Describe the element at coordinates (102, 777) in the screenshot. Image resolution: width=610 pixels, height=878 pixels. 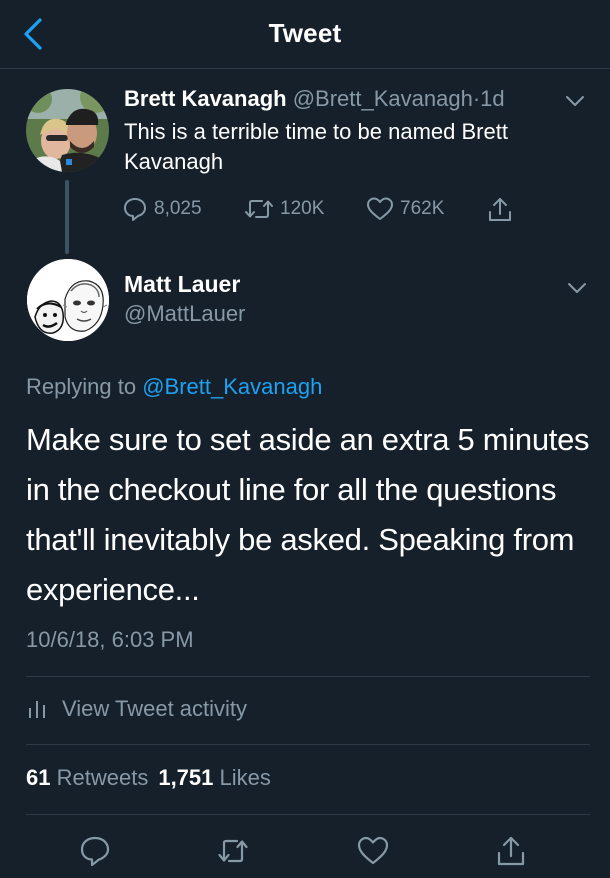
I see `retweets-label: Retweets` at that location.